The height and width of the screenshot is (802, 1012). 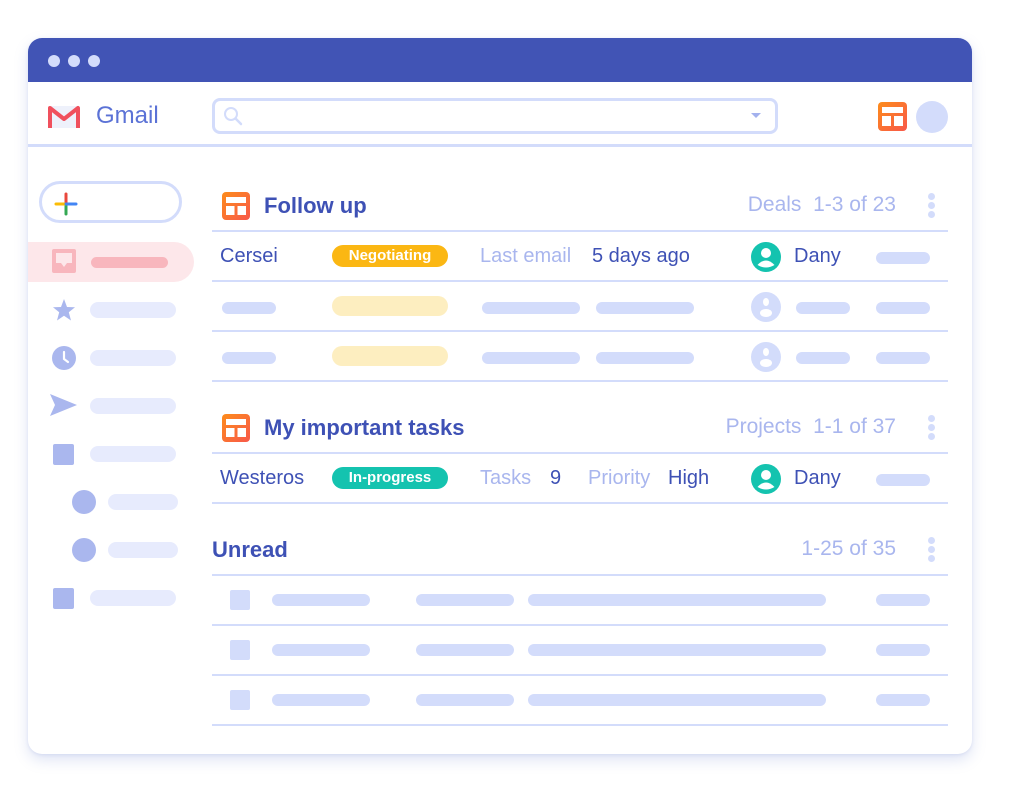 What do you see at coordinates (774, 204) in the screenshot?
I see `section-meta-label: Deals` at bounding box center [774, 204].